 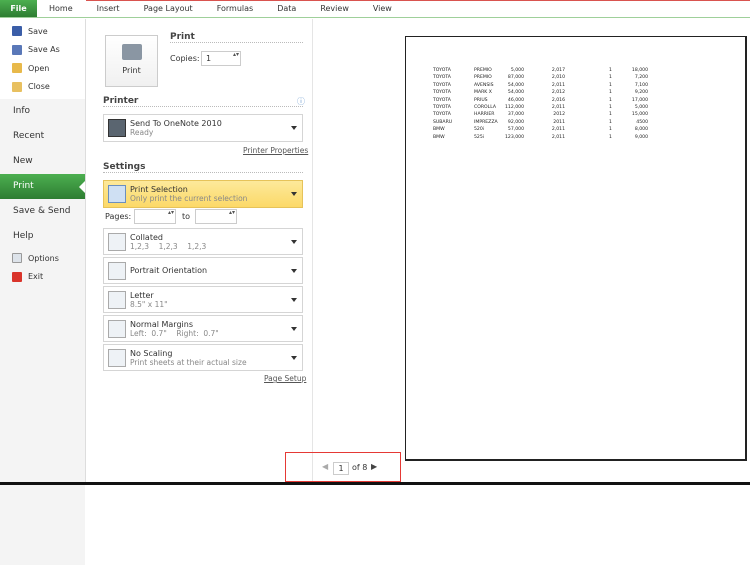 What do you see at coordinates (203, 299) in the screenshot?
I see `paper-size-dropdown: Letter 8.5" x 11"` at bounding box center [203, 299].